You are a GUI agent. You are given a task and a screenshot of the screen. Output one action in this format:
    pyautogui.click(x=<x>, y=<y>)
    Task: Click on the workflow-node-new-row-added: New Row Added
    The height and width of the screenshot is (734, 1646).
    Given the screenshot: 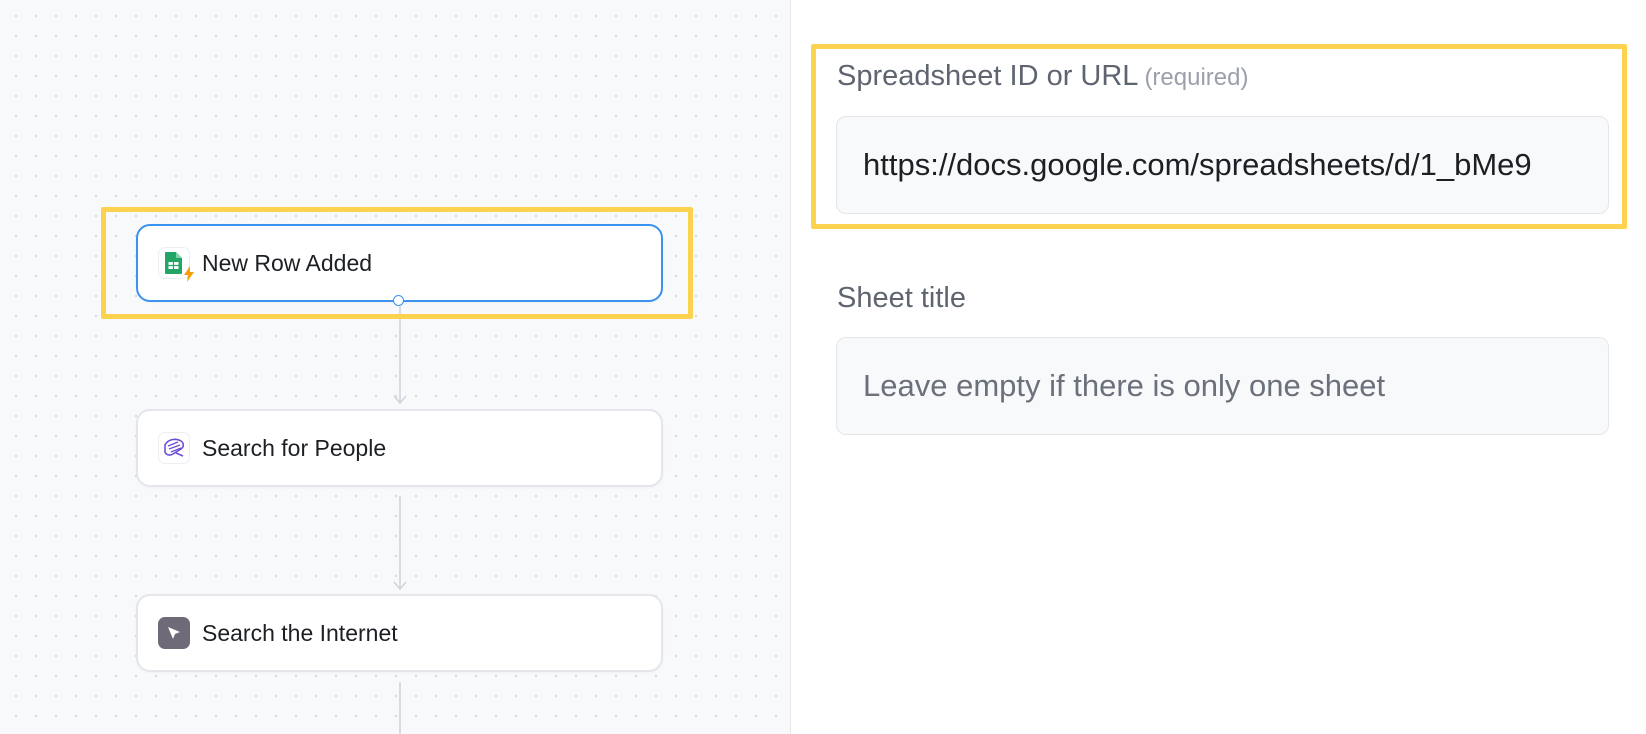 What is the action you would take?
    pyautogui.click(x=399, y=263)
    